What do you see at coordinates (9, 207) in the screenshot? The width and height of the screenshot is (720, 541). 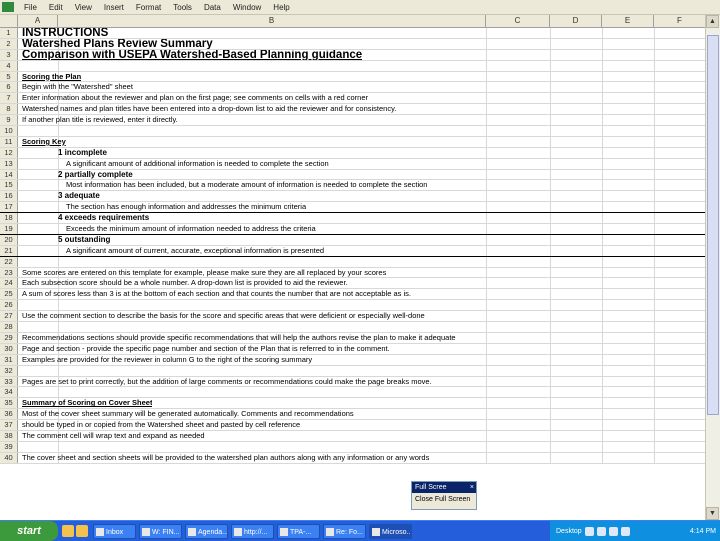 I see `row-header: 17` at bounding box center [9, 207].